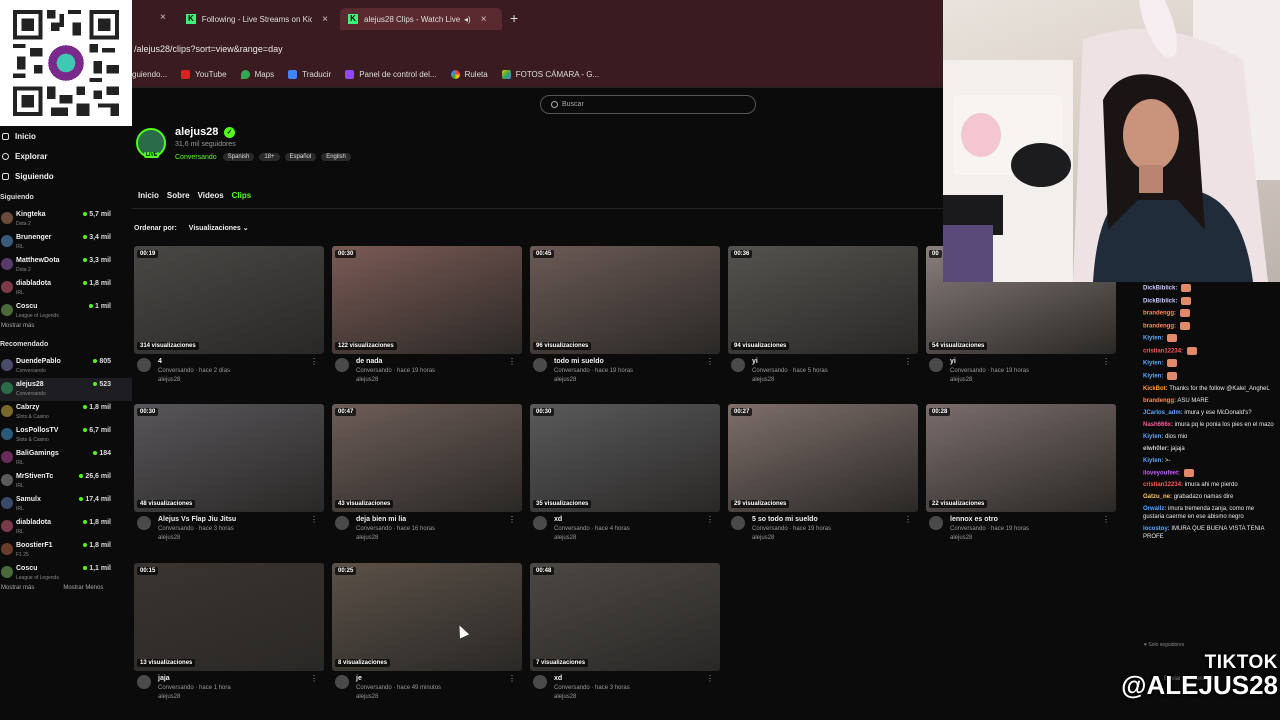 This screenshot has height=720, width=1280. I want to click on clip-thumbnail: 00:28 22 visualizaciones, so click(1021, 458).